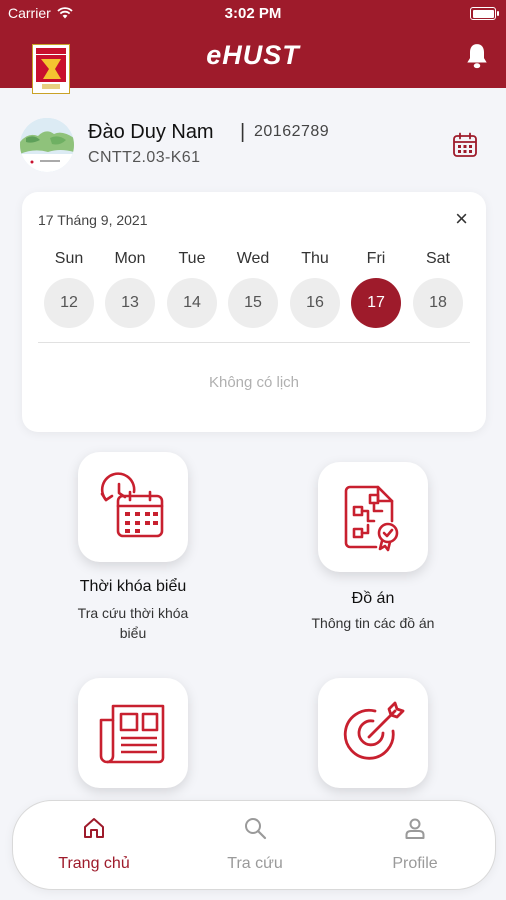 This screenshot has height=900, width=506. I want to click on profile-section: Đào Duy Nam | 20162789 CNTT2.03-K61, so click(253, 147).